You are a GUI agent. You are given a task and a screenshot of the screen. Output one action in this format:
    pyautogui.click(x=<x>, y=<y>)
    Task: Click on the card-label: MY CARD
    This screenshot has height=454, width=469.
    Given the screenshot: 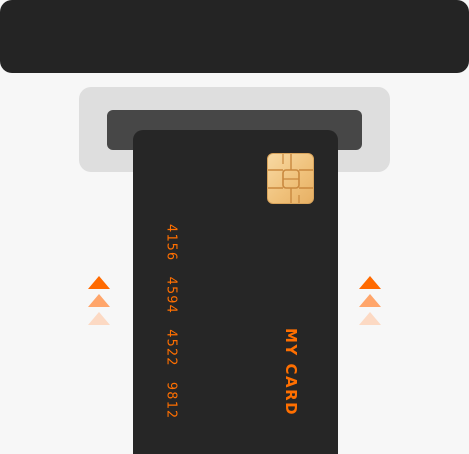 What is the action you would take?
    pyautogui.click(x=291, y=372)
    